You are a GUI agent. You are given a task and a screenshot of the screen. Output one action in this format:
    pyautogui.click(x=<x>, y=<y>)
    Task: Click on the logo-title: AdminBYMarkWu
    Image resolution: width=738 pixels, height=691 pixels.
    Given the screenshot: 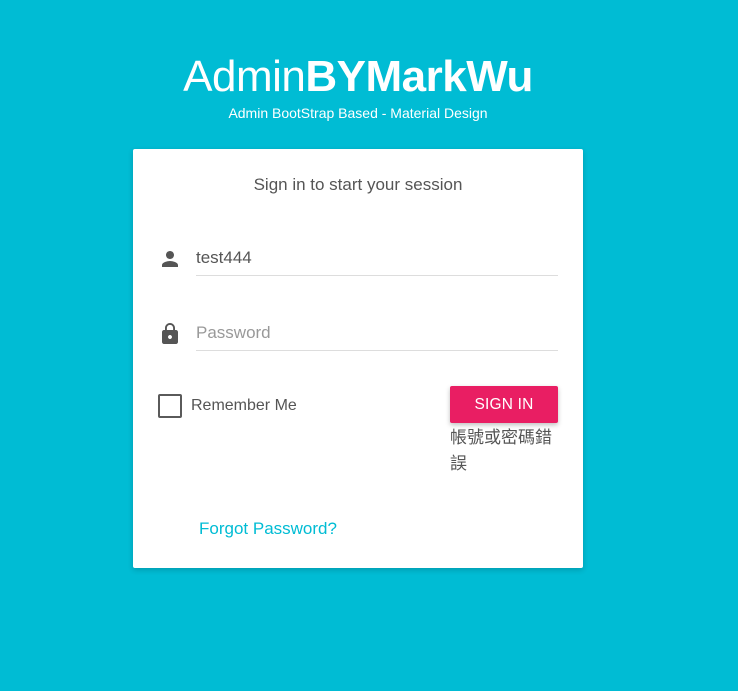 What is the action you would take?
    pyautogui.click(x=358, y=77)
    